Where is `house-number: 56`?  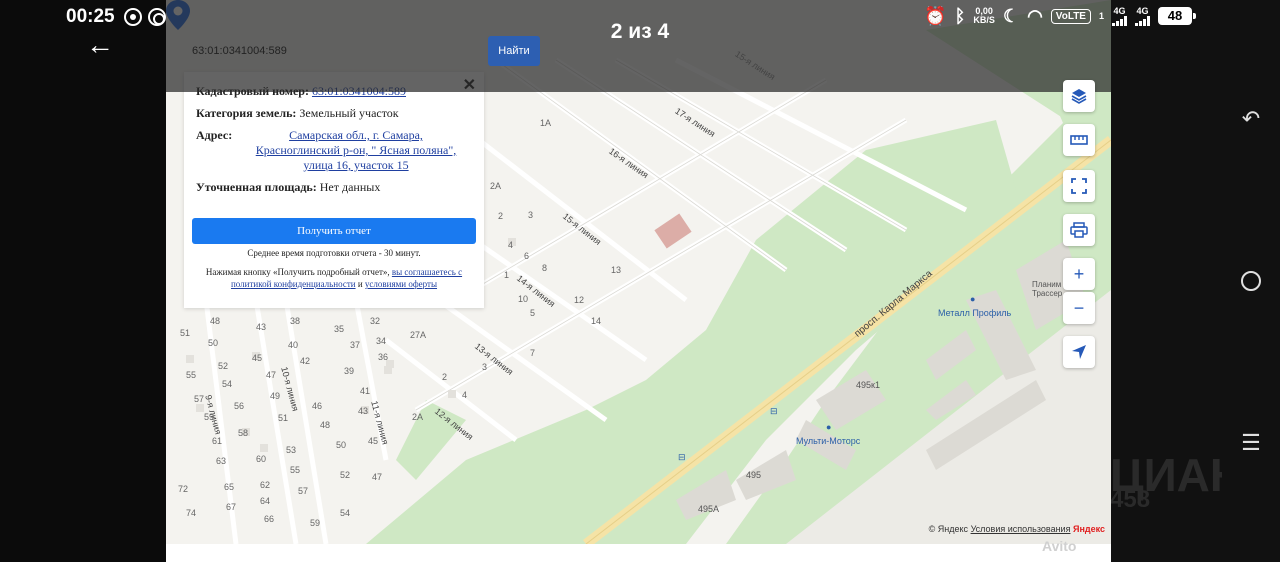
house-number: 56 is located at coordinates (239, 406).